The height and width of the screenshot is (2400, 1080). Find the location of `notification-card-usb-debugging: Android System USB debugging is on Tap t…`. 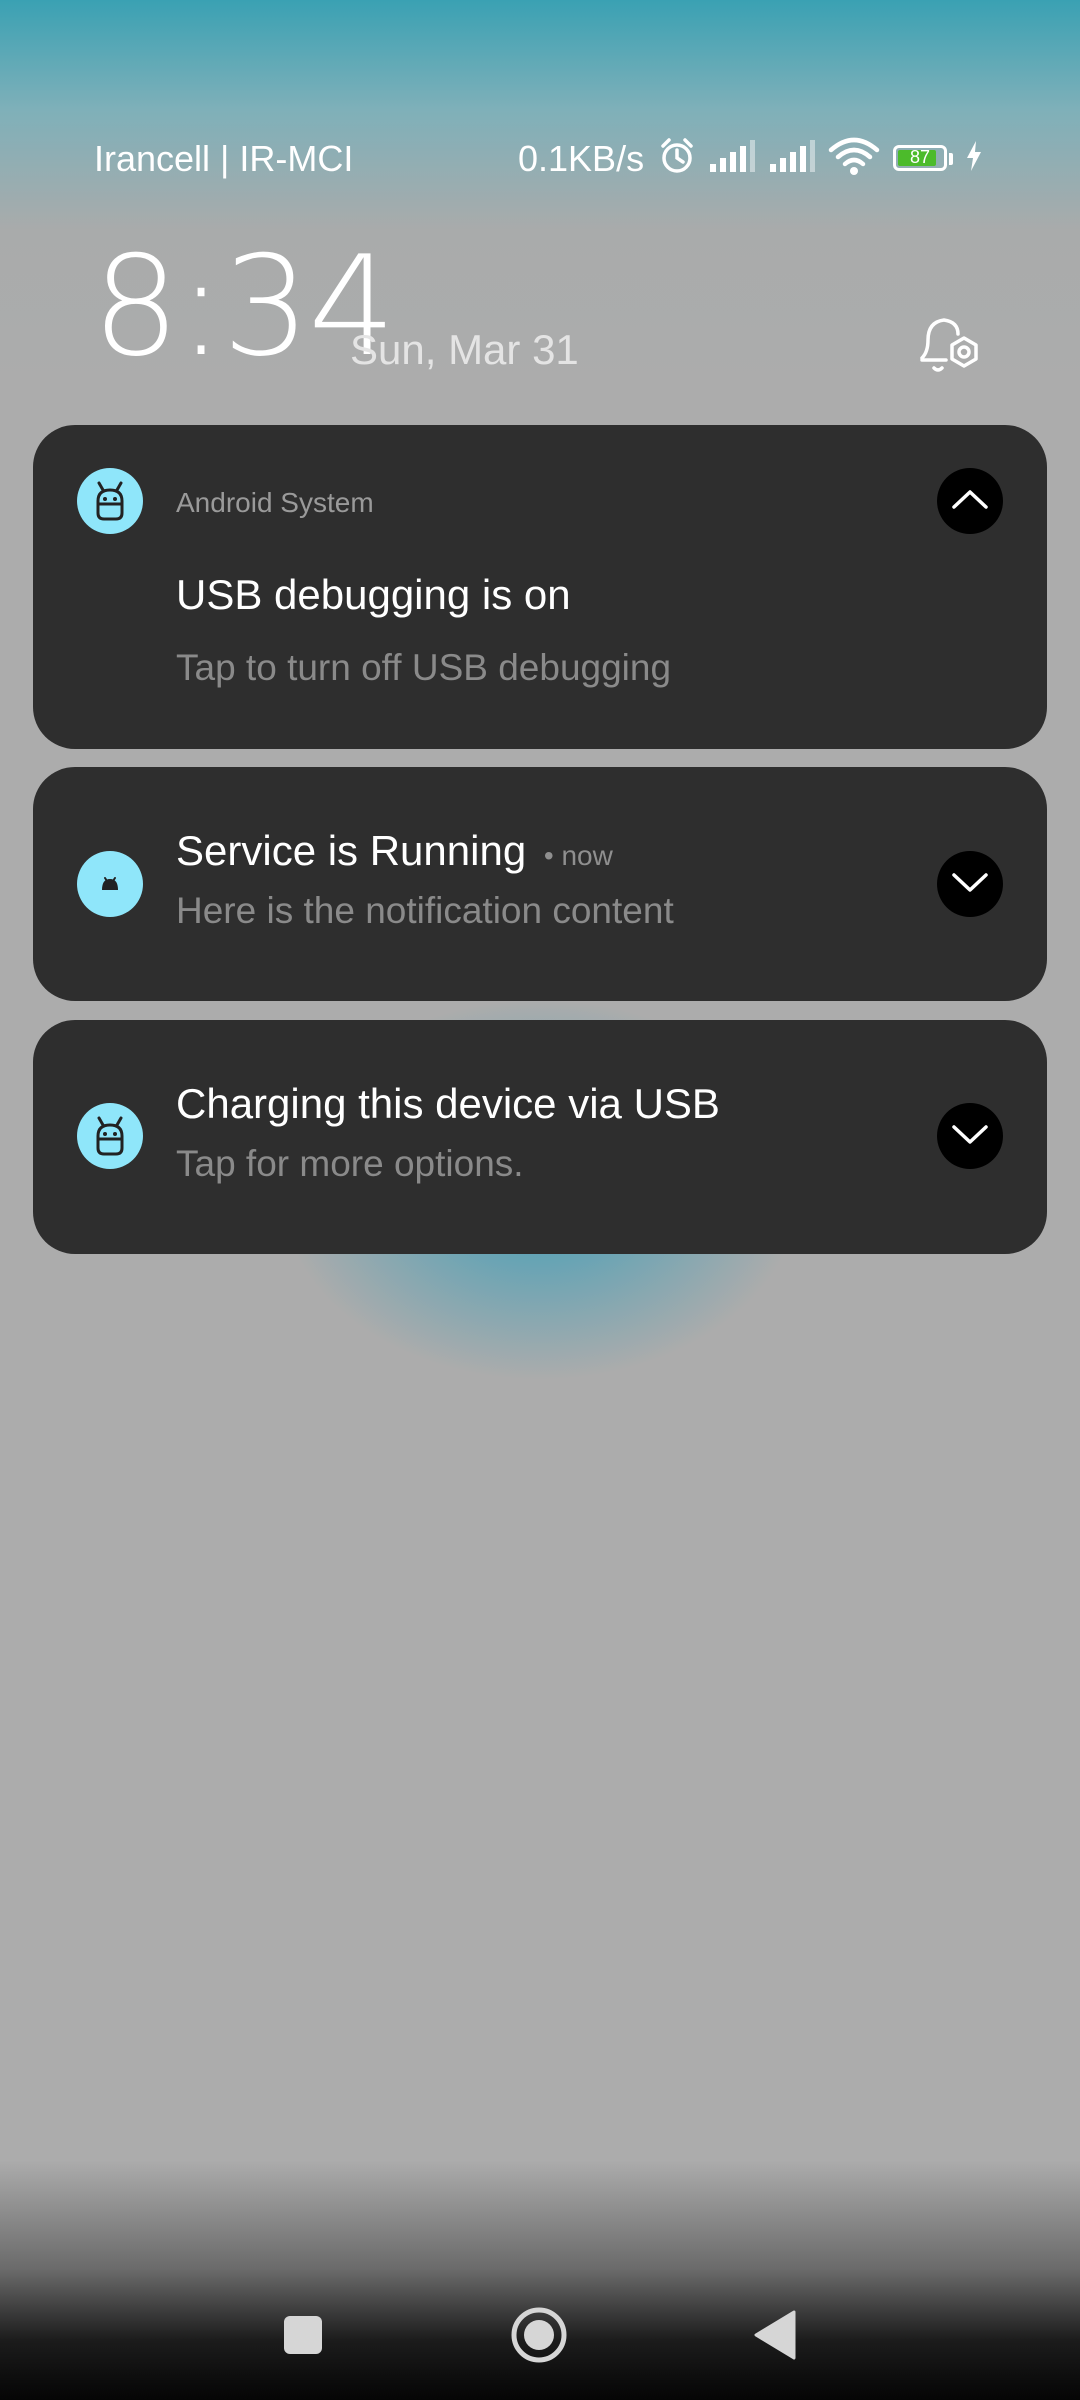

notification-card-usb-debugging: Android System USB debugging is on Tap t… is located at coordinates (540, 587).